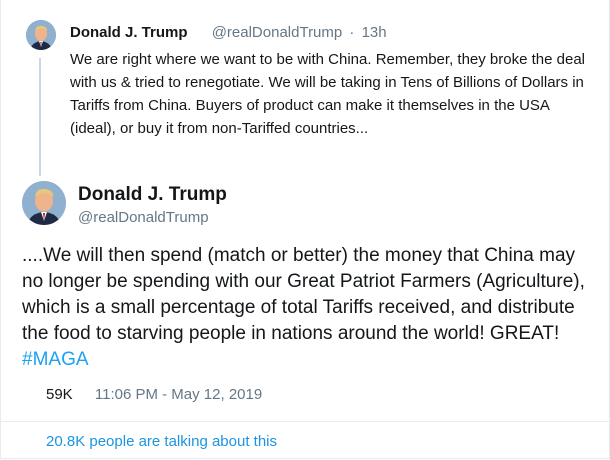 The width and height of the screenshot is (610, 460). I want to click on thread-connector-line, so click(40, 117).